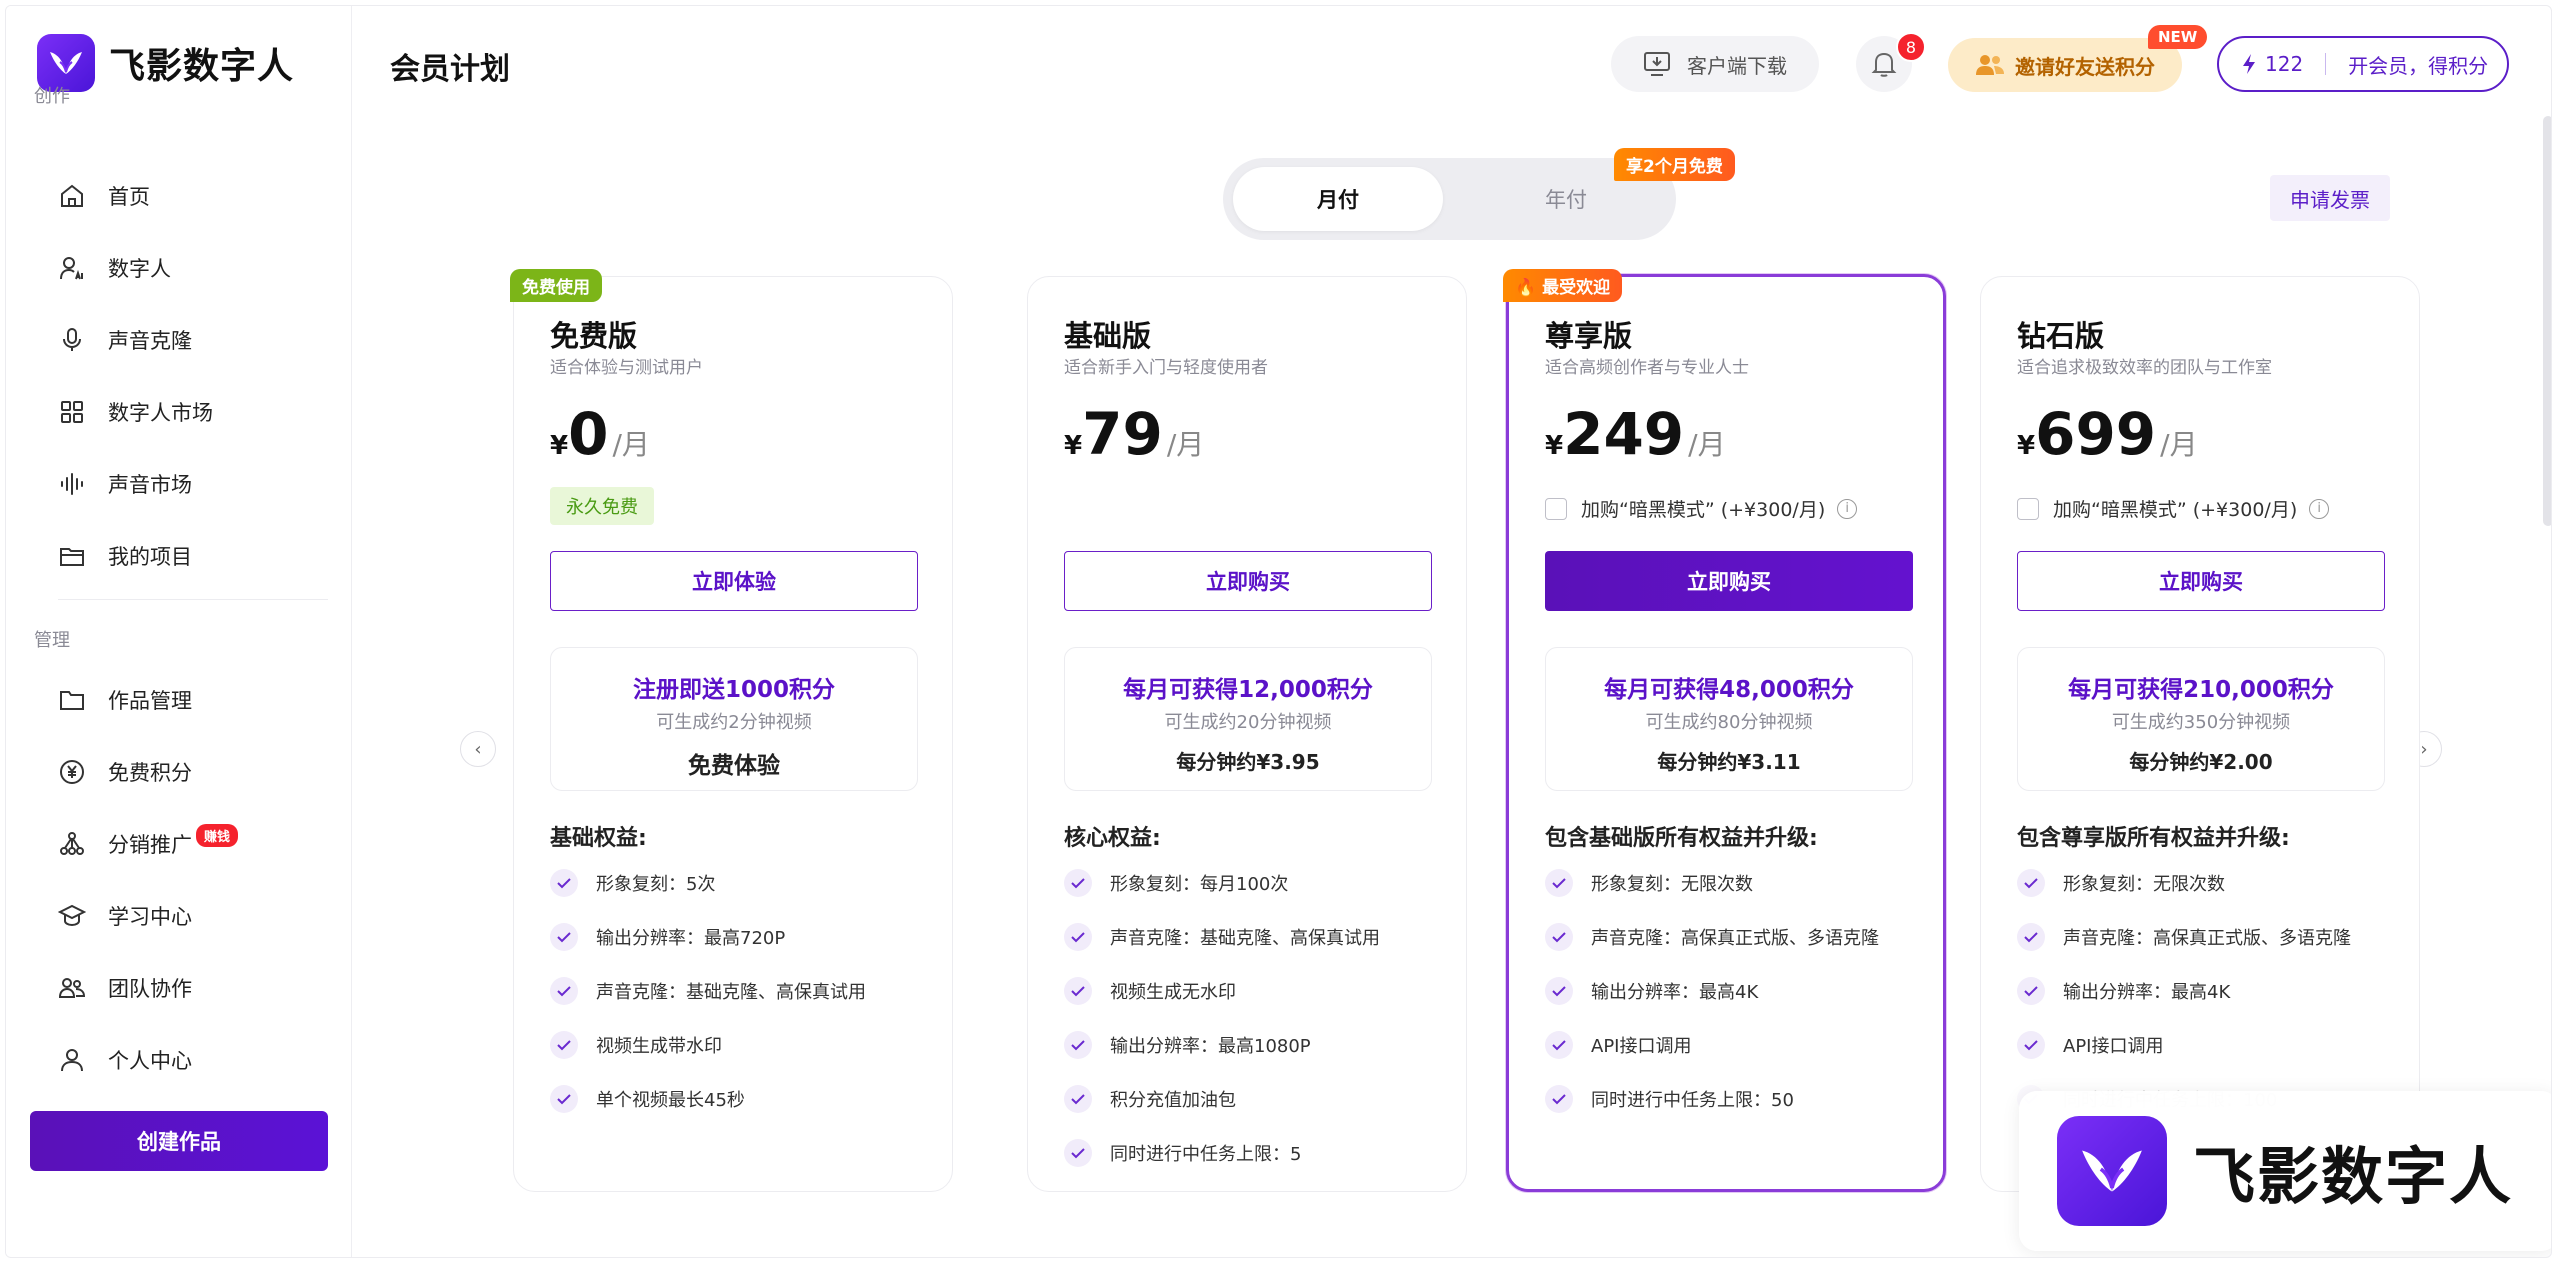 Image resolution: width=2557 pixels, height=1263 pixels. What do you see at coordinates (193, 340) in the screenshot?
I see `sidebar-item-voice-clone: 声音克隆` at bounding box center [193, 340].